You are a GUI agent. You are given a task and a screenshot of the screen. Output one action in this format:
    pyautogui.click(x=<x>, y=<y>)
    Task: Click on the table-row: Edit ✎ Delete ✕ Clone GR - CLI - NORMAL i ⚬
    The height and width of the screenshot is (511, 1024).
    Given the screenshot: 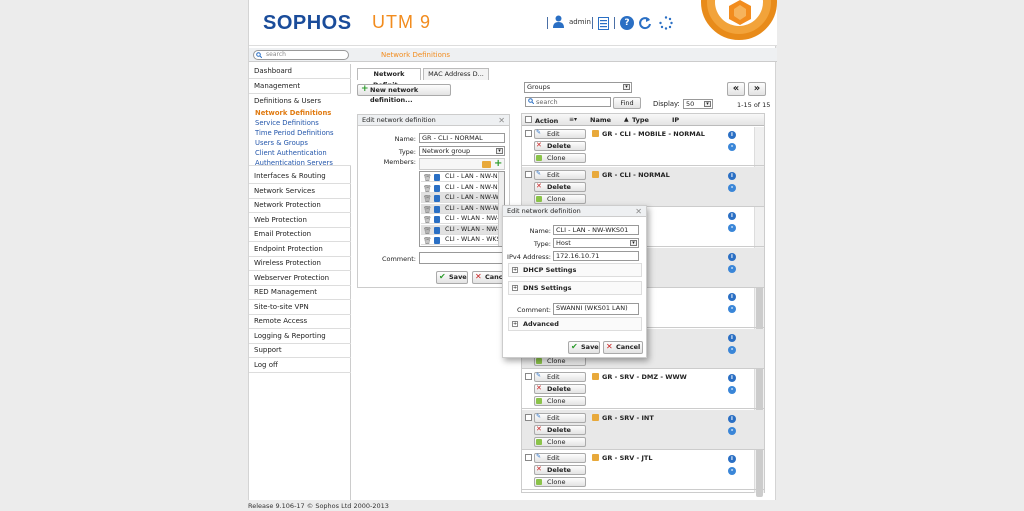 What is the action you would take?
    pyautogui.click(x=643, y=187)
    